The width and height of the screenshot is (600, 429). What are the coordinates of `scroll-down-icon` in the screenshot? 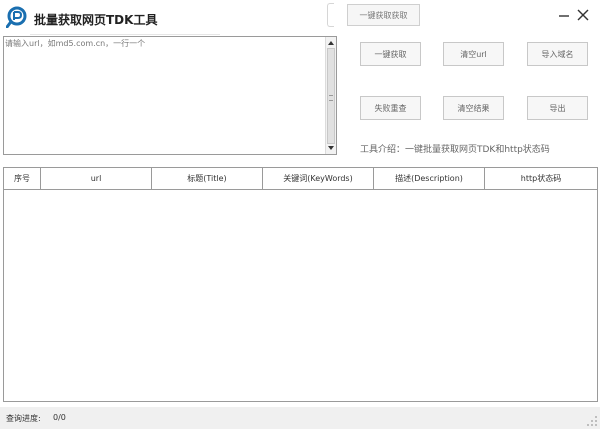 It's located at (331, 148).